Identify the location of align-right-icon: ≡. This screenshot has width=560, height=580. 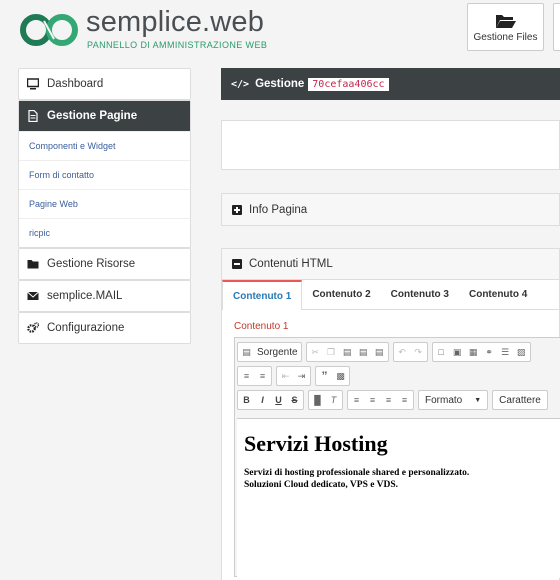
(388, 400).